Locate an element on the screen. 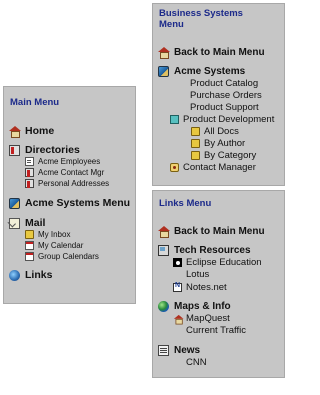 Image resolution: width=320 pixels, height=395 pixels. business-contact-label: Contact Manager is located at coordinates (219, 167).